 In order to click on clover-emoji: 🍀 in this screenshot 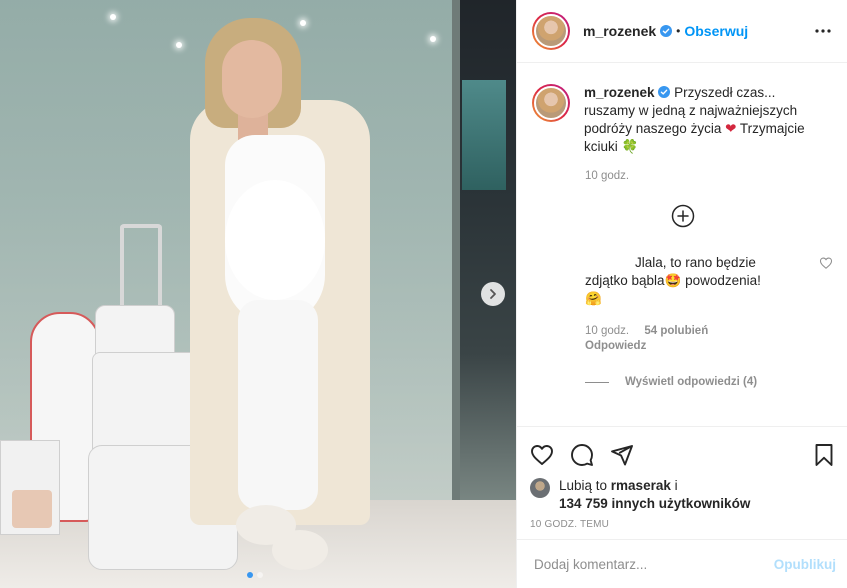, I will do `click(630, 146)`.